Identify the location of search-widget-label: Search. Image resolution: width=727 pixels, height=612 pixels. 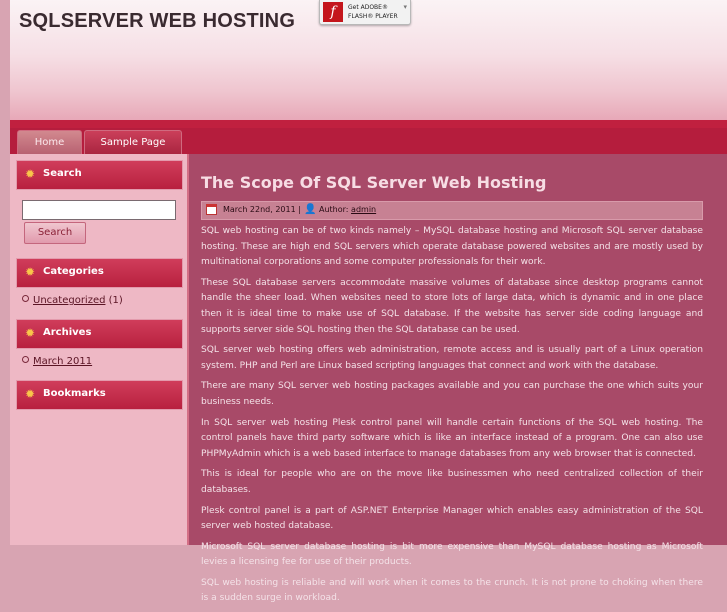
(62, 173).